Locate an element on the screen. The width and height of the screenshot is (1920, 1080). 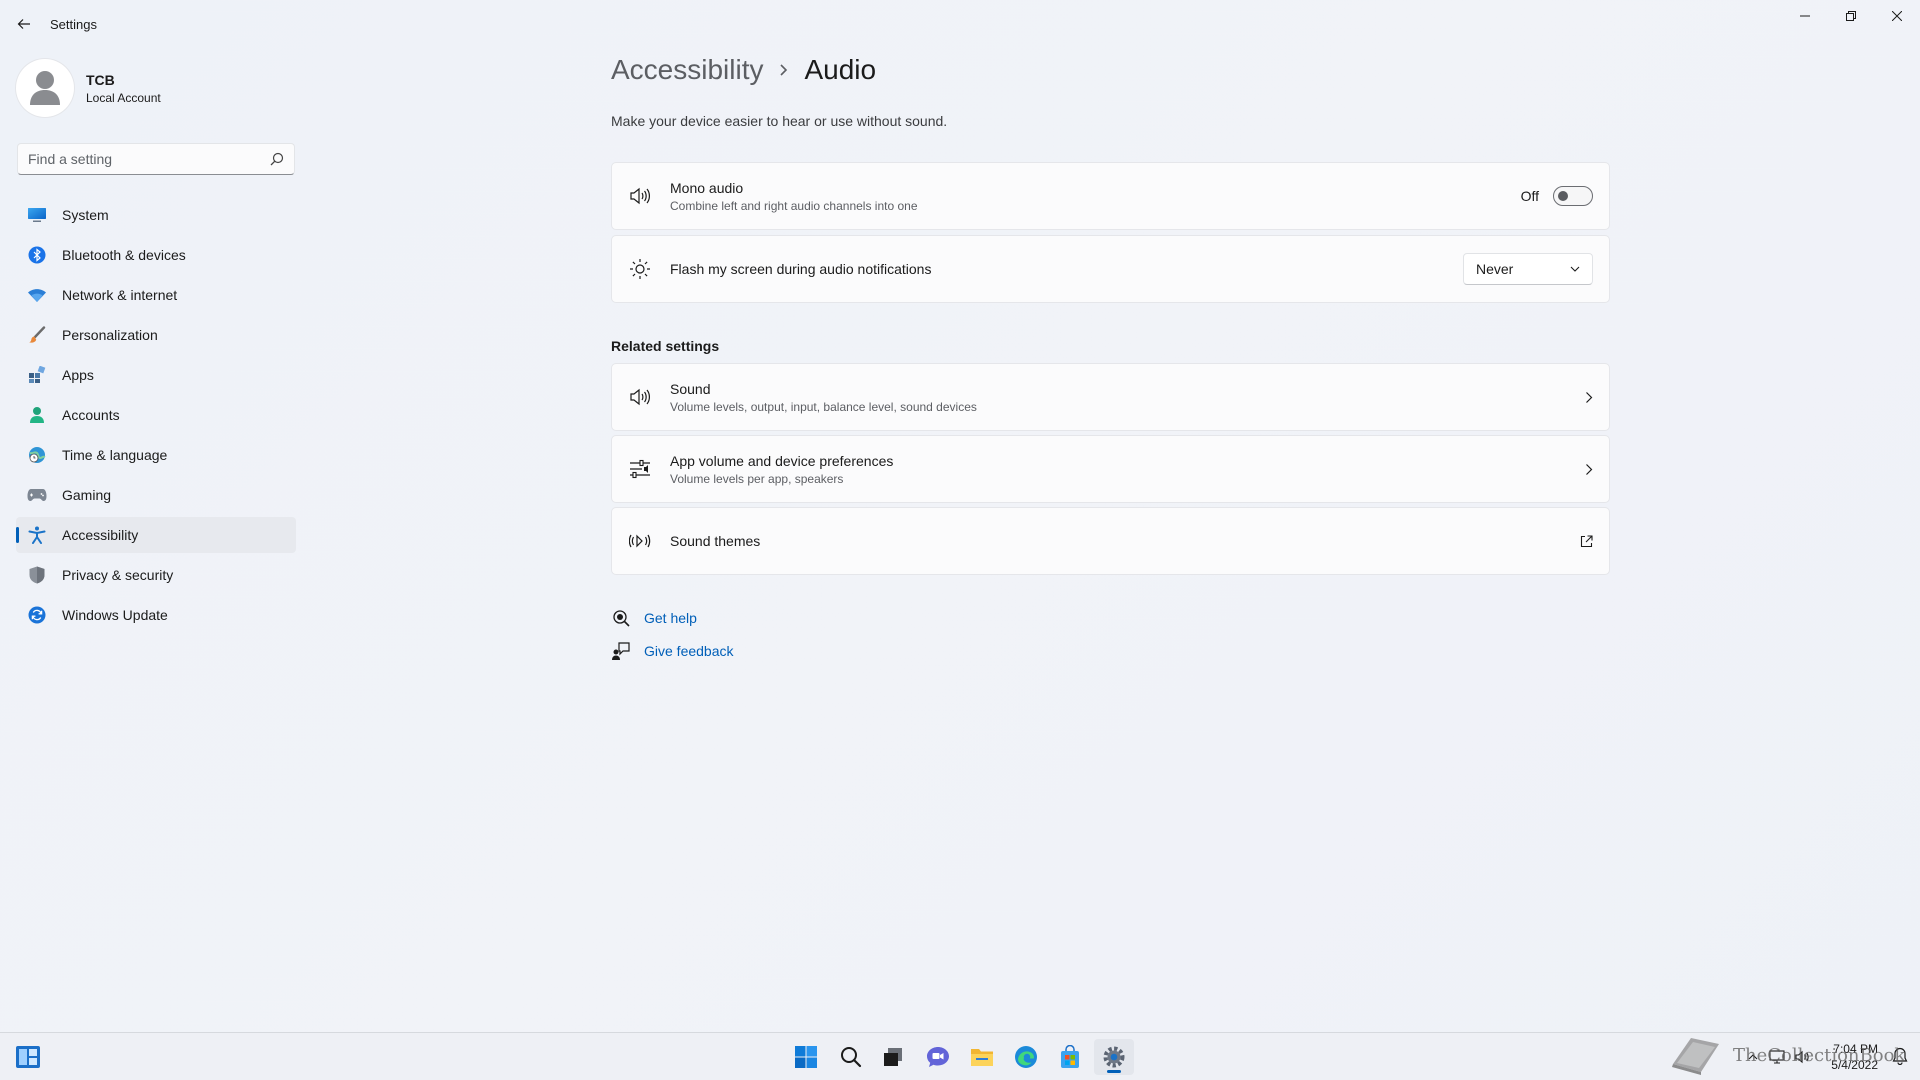
sidebar-item-accessibility: Accessibility is located at coordinates (156, 535).